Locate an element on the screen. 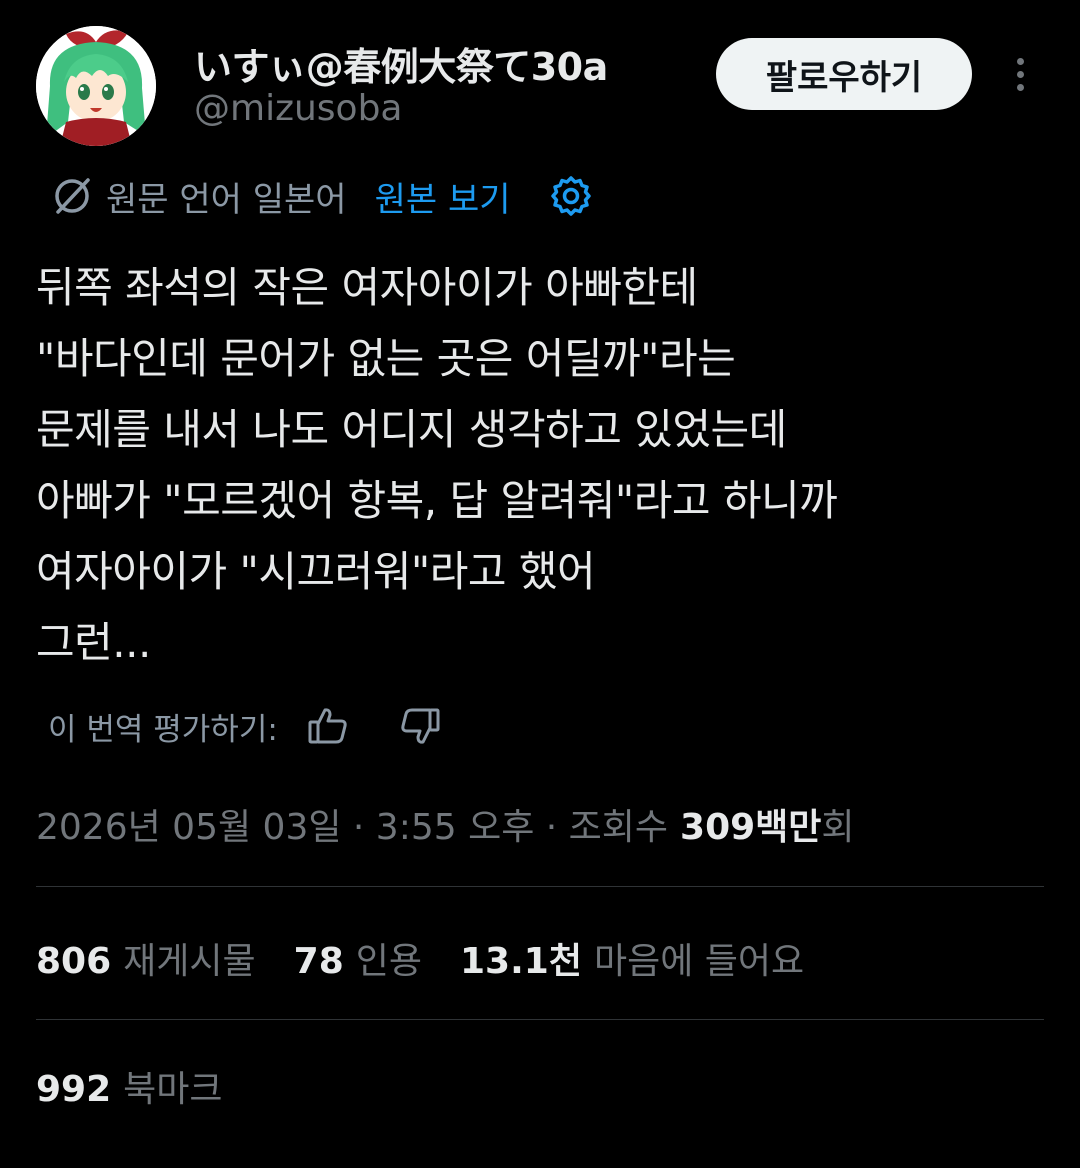 This screenshot has width=1080, height=1168. thumbs-up-icon is located at coordinates (328, 726).